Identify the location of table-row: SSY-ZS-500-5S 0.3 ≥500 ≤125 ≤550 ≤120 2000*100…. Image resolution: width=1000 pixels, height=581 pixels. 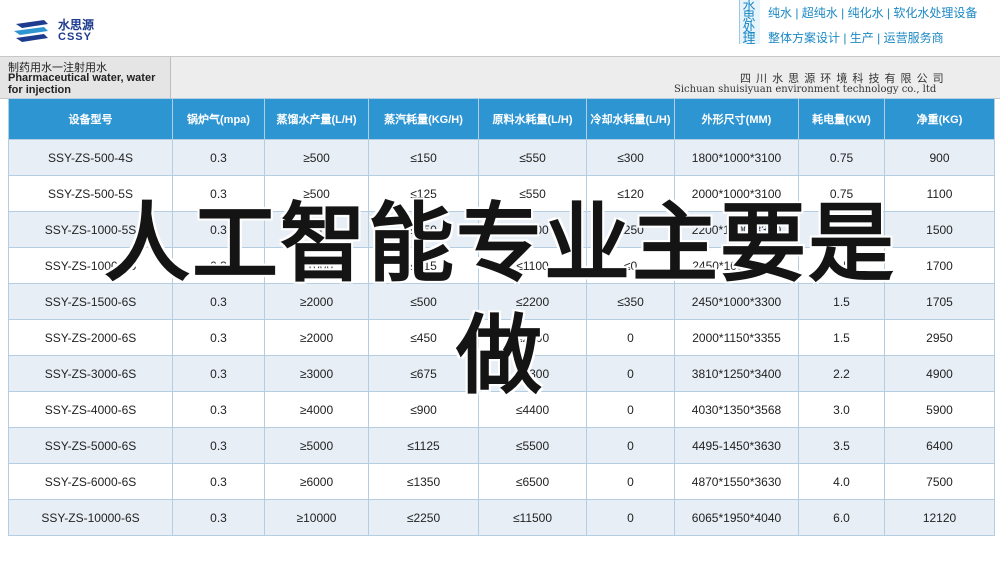
(501, 193).